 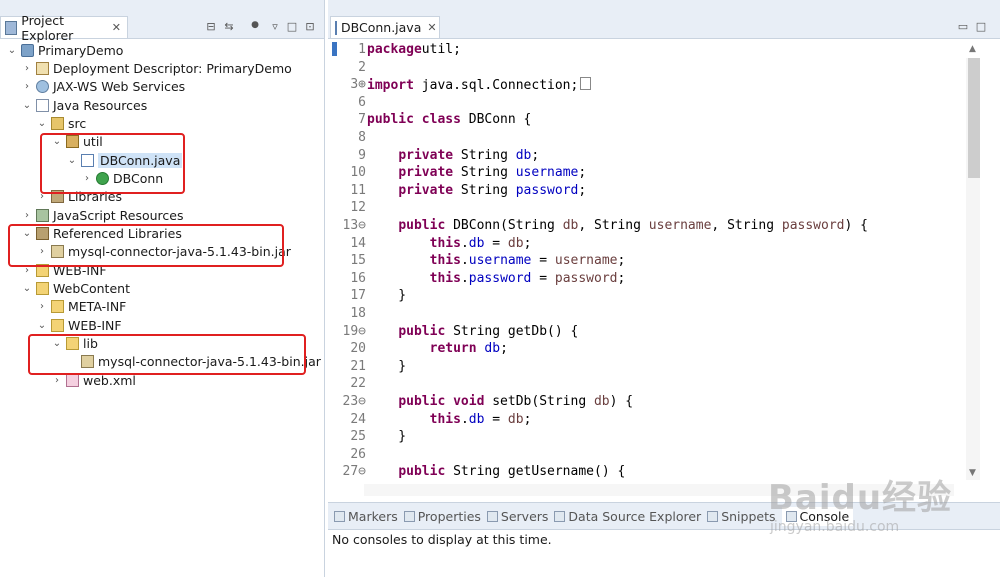 What do you see at coordinates (437, 348) in the screenshot?
I see `code-line: return db;` at bounding box center [437, 348].